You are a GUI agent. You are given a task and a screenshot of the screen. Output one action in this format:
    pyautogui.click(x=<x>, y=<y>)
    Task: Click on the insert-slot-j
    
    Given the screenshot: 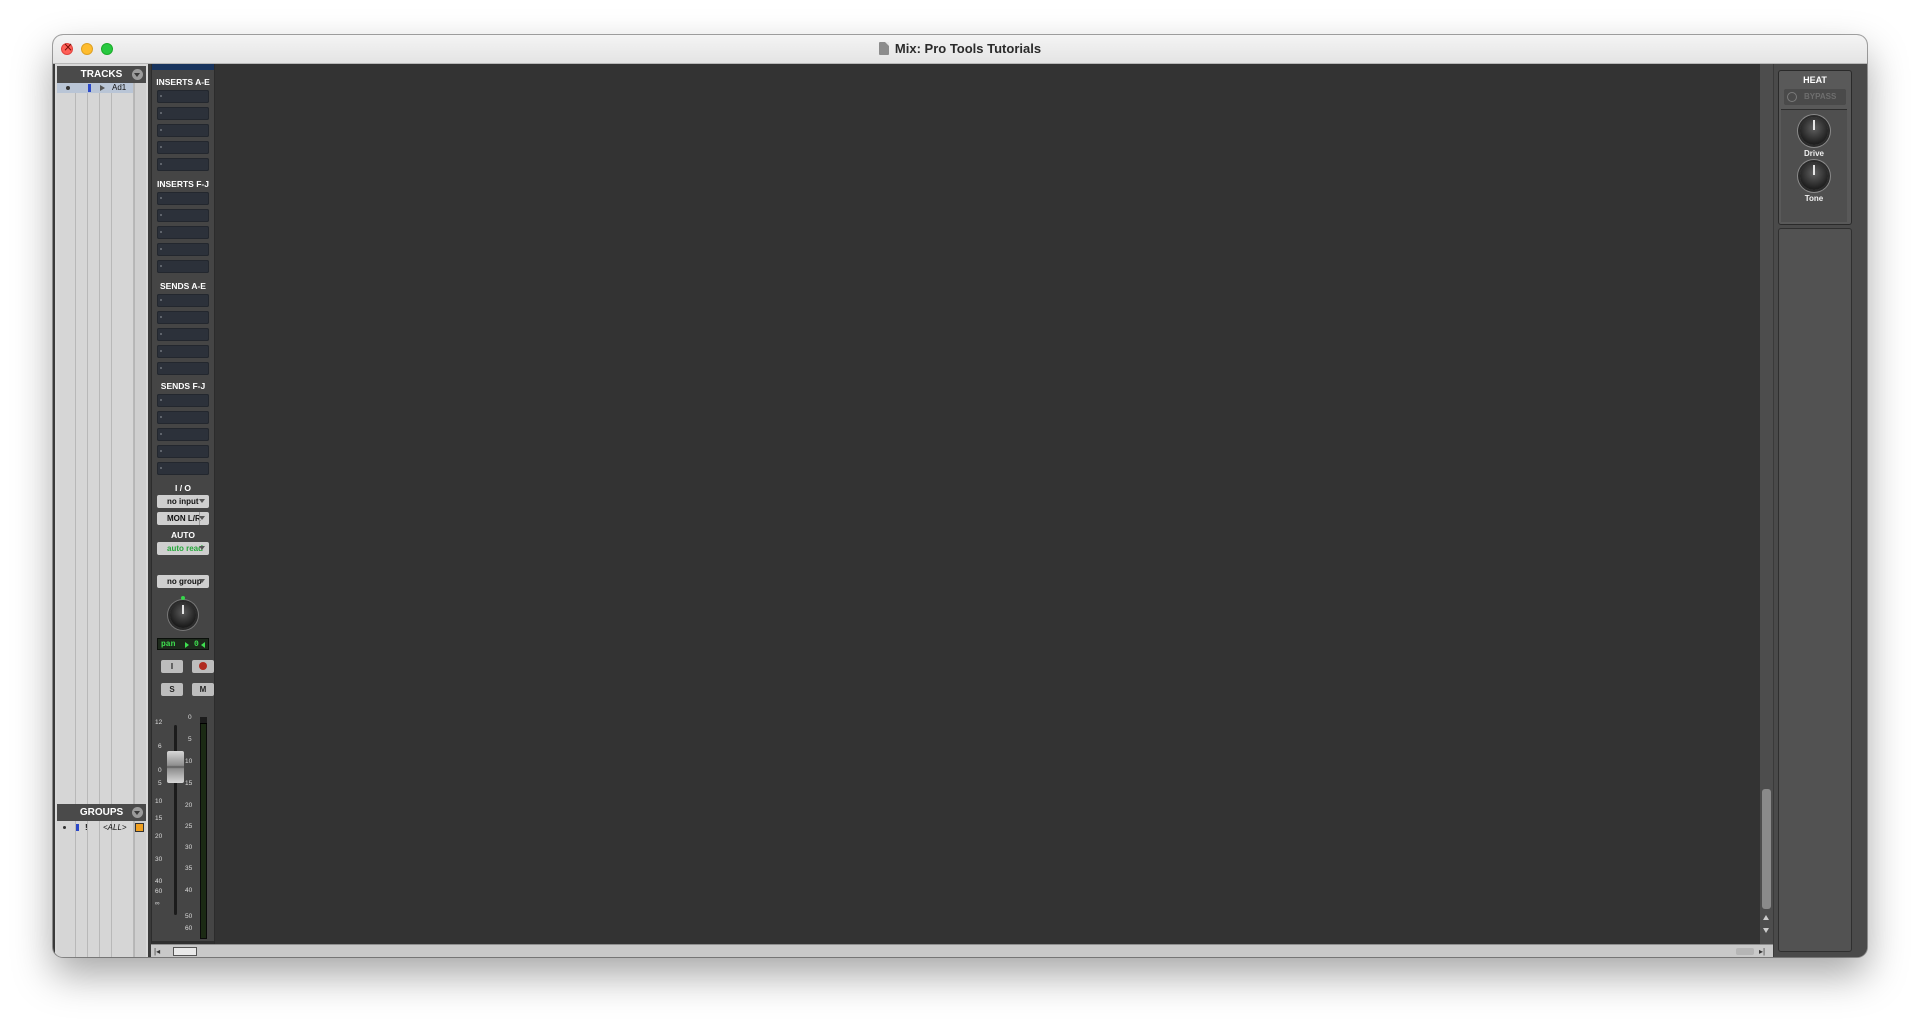 What is the action you would take?
    pyautogui.click(x=183, y=266)
    